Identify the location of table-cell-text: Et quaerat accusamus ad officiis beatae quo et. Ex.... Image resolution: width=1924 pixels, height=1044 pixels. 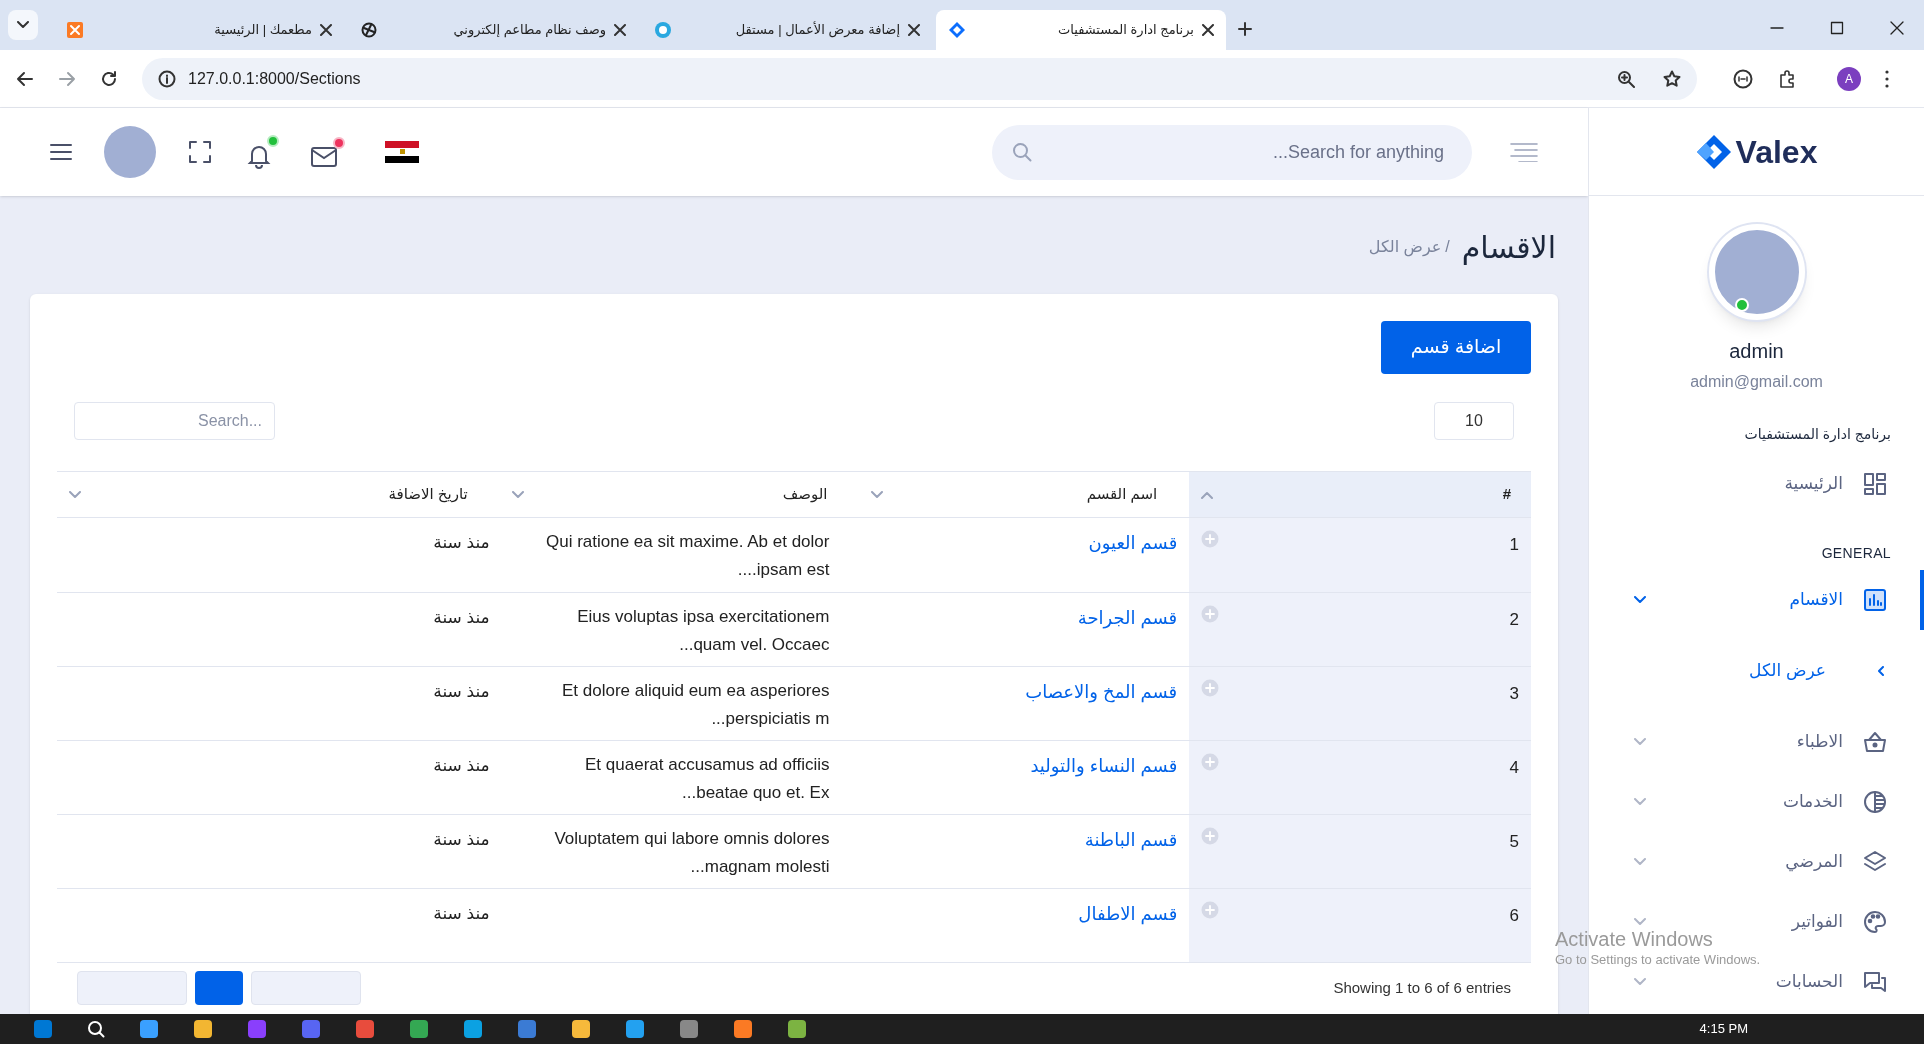
(707, 779).